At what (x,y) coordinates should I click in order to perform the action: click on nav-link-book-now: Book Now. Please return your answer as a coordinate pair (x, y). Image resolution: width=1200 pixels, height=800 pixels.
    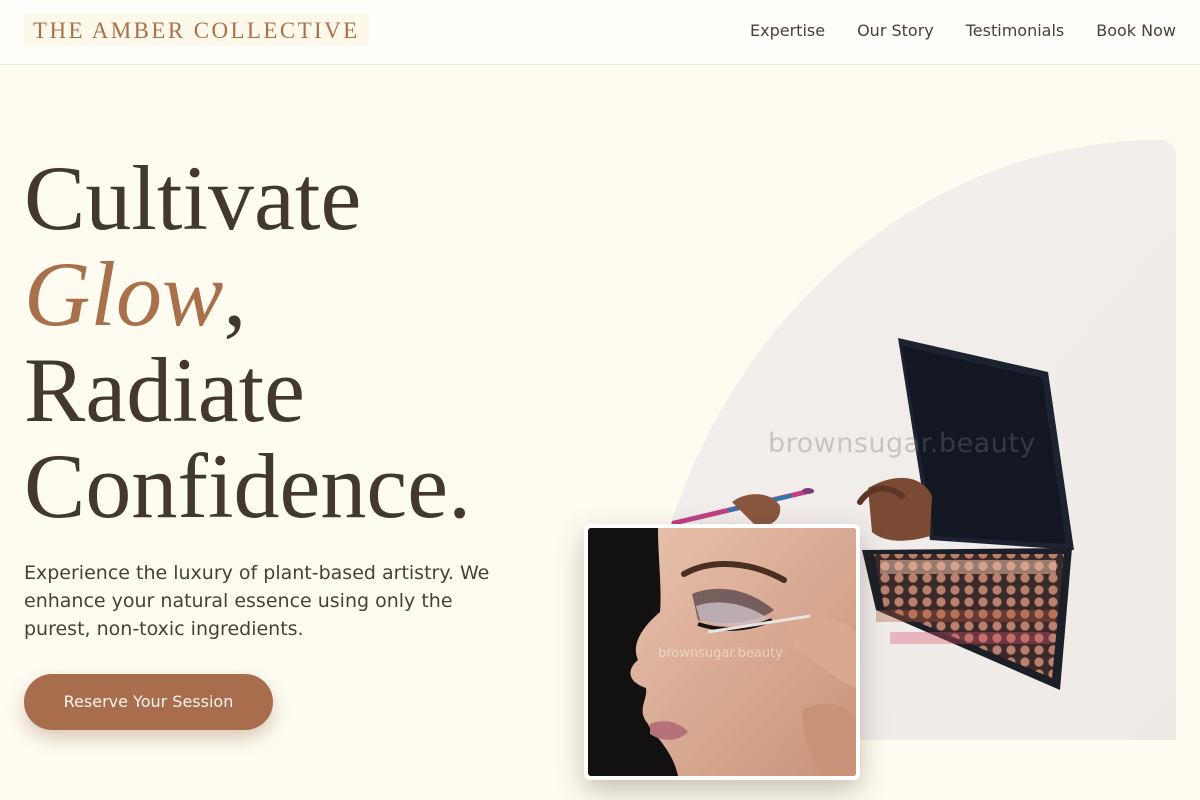
    Looking at the image, I should click on (1136, 31).